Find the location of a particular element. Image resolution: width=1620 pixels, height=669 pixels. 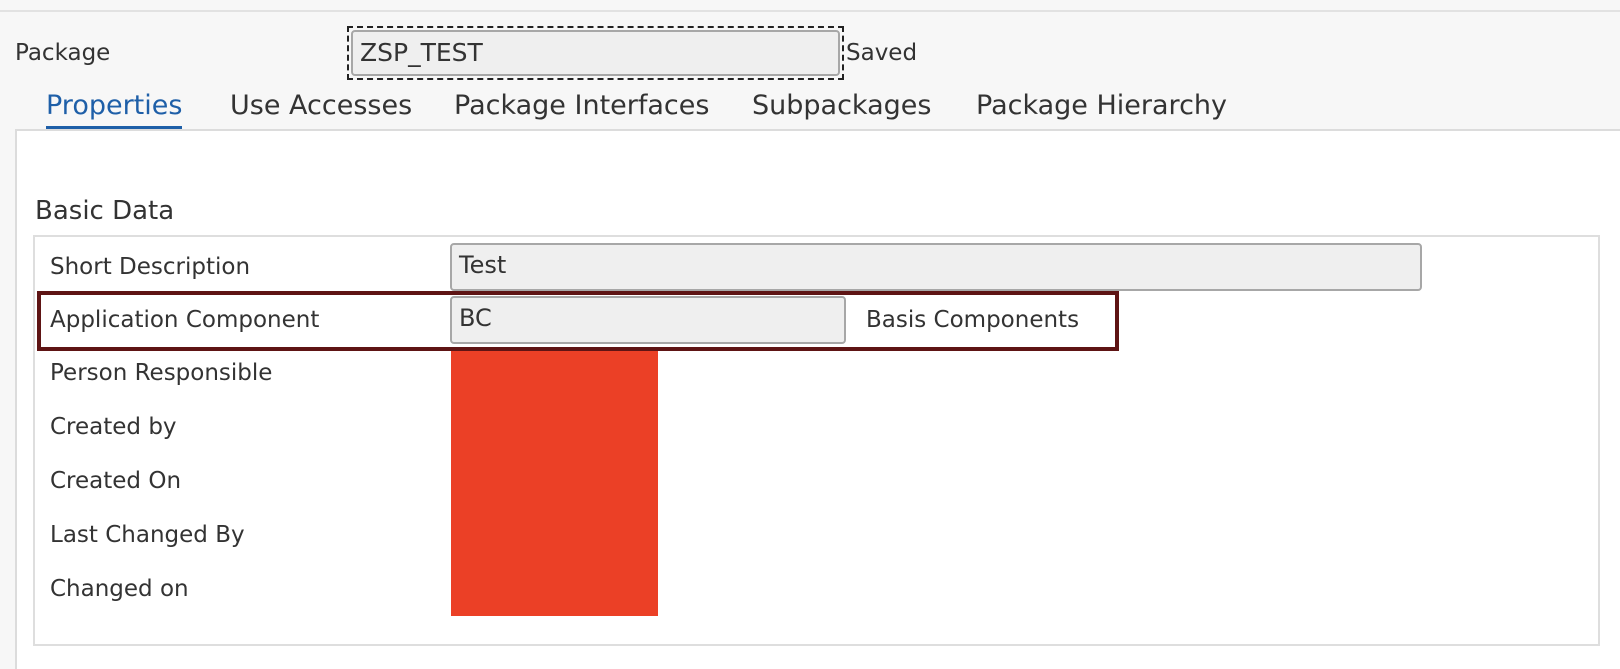

save-status: Saved is located at coordinates (882, 53).